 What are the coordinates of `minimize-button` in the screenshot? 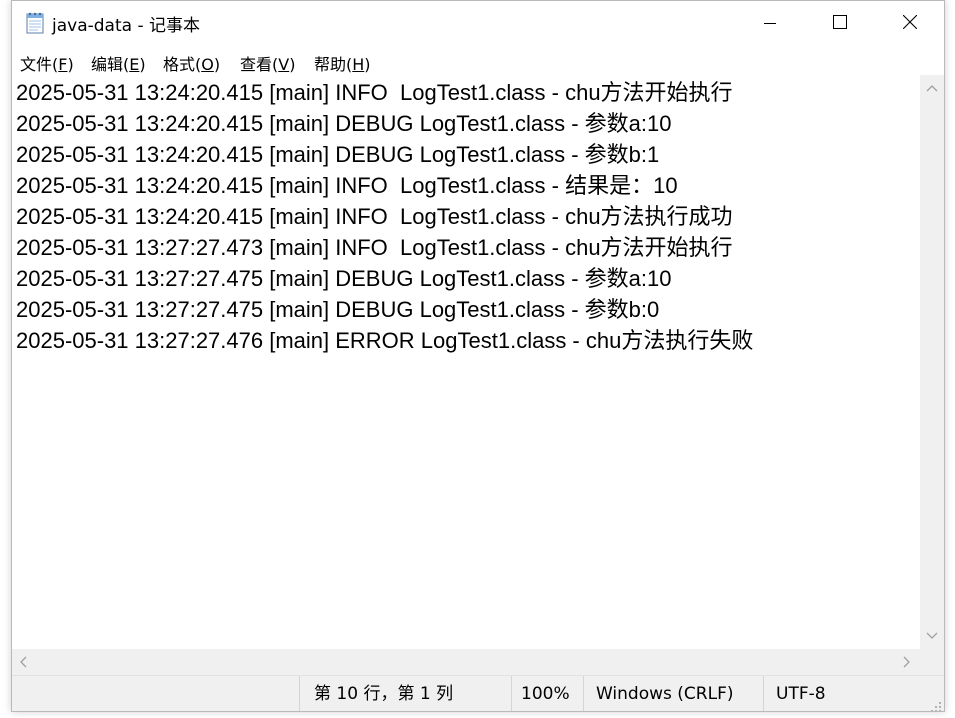 It's located at (770, 23).